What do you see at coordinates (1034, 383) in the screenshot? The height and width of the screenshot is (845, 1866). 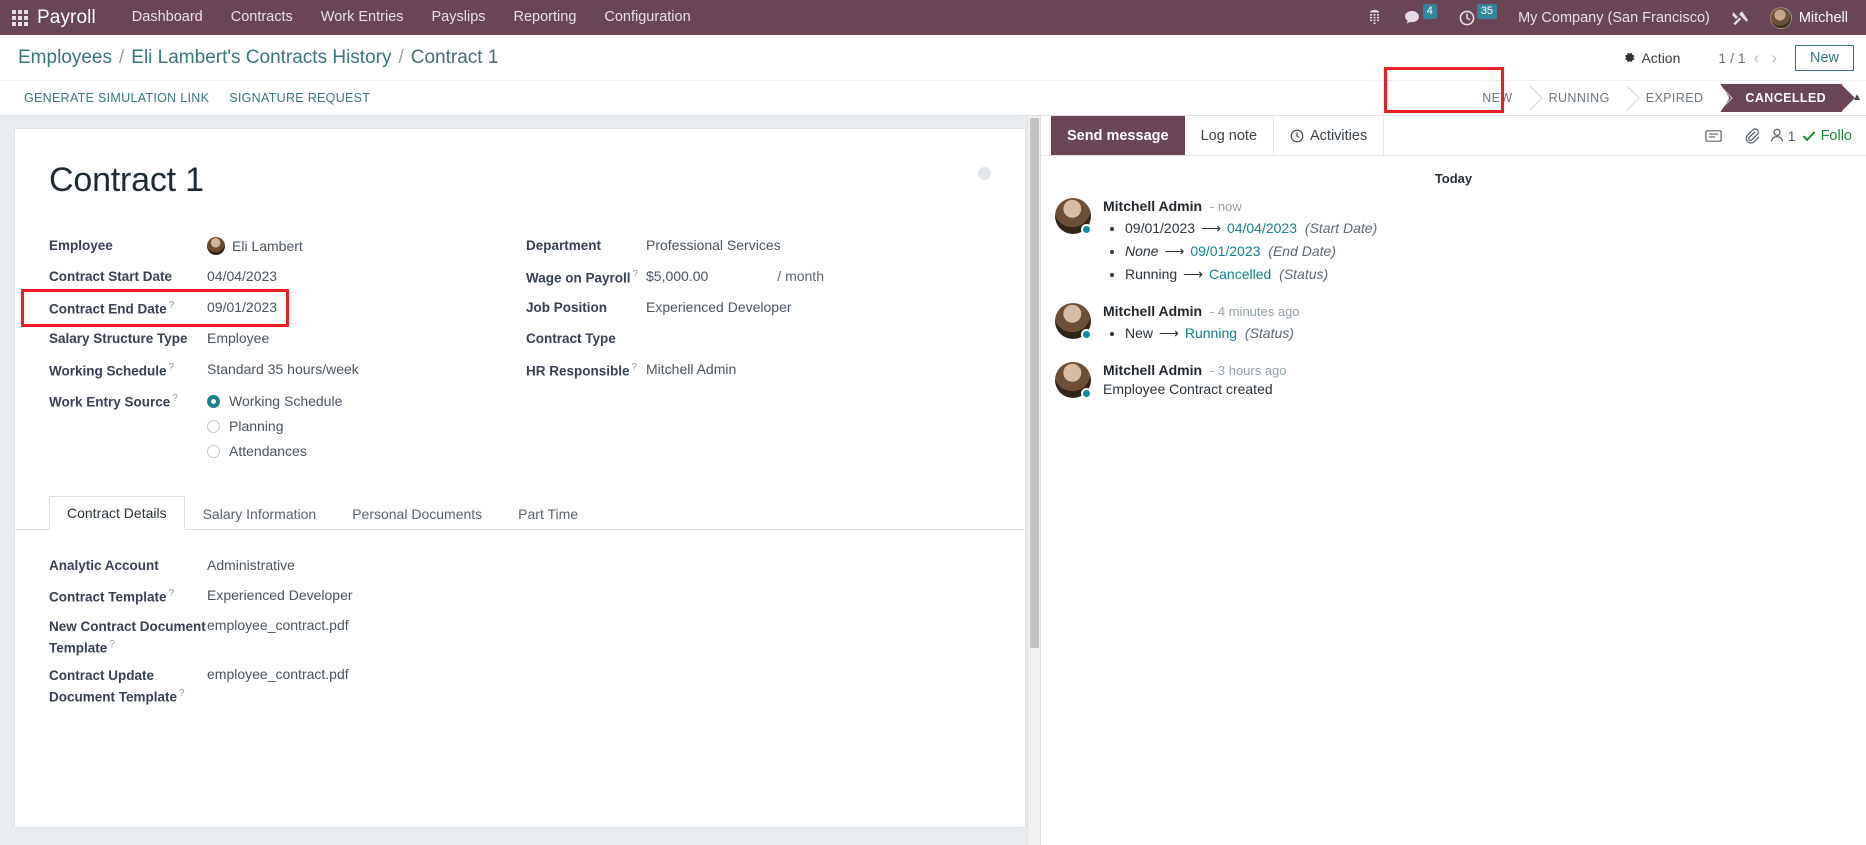 I see `form-scrollbar-thumb` at bounding box center [1034, 383].